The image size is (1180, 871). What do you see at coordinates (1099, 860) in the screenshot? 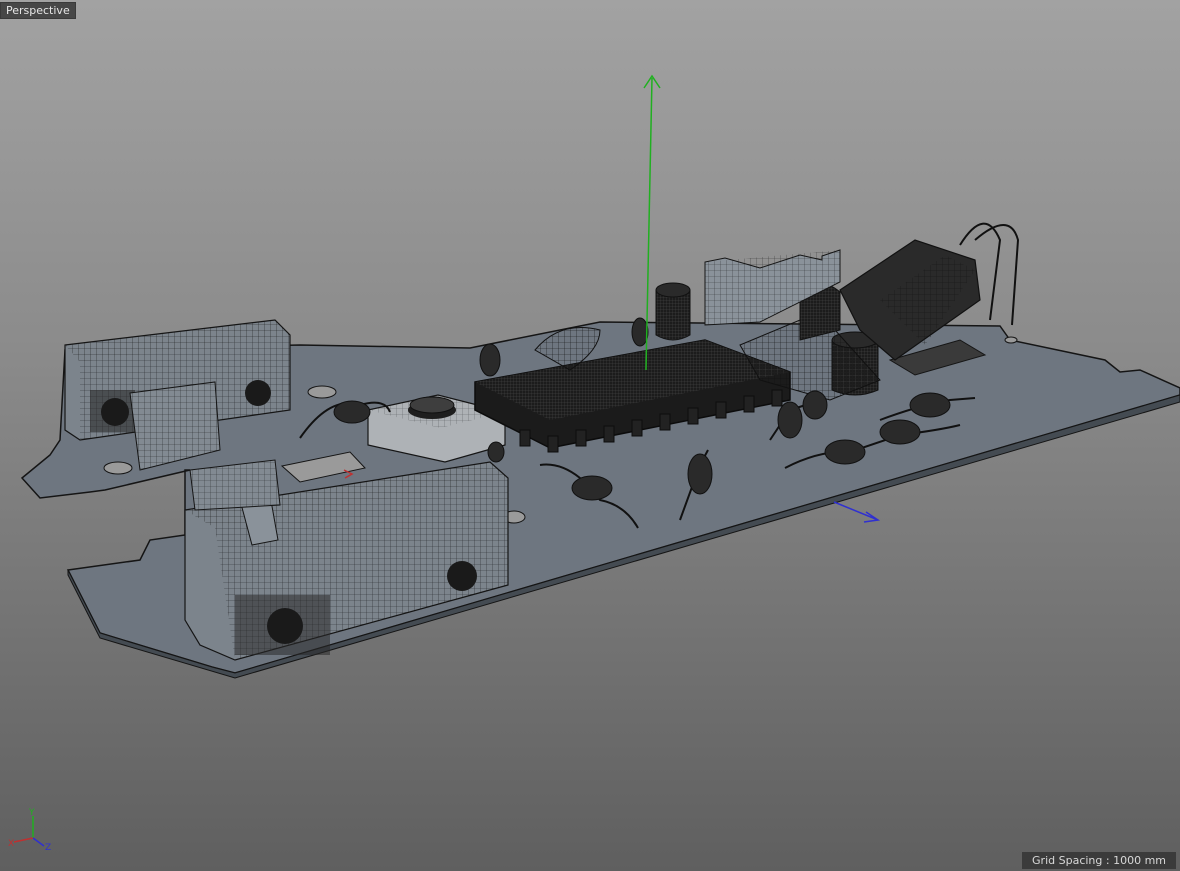
I see `grid-spacing-readout: Grid Spacing : 1000 mm` at bounding box center [1099, 860].